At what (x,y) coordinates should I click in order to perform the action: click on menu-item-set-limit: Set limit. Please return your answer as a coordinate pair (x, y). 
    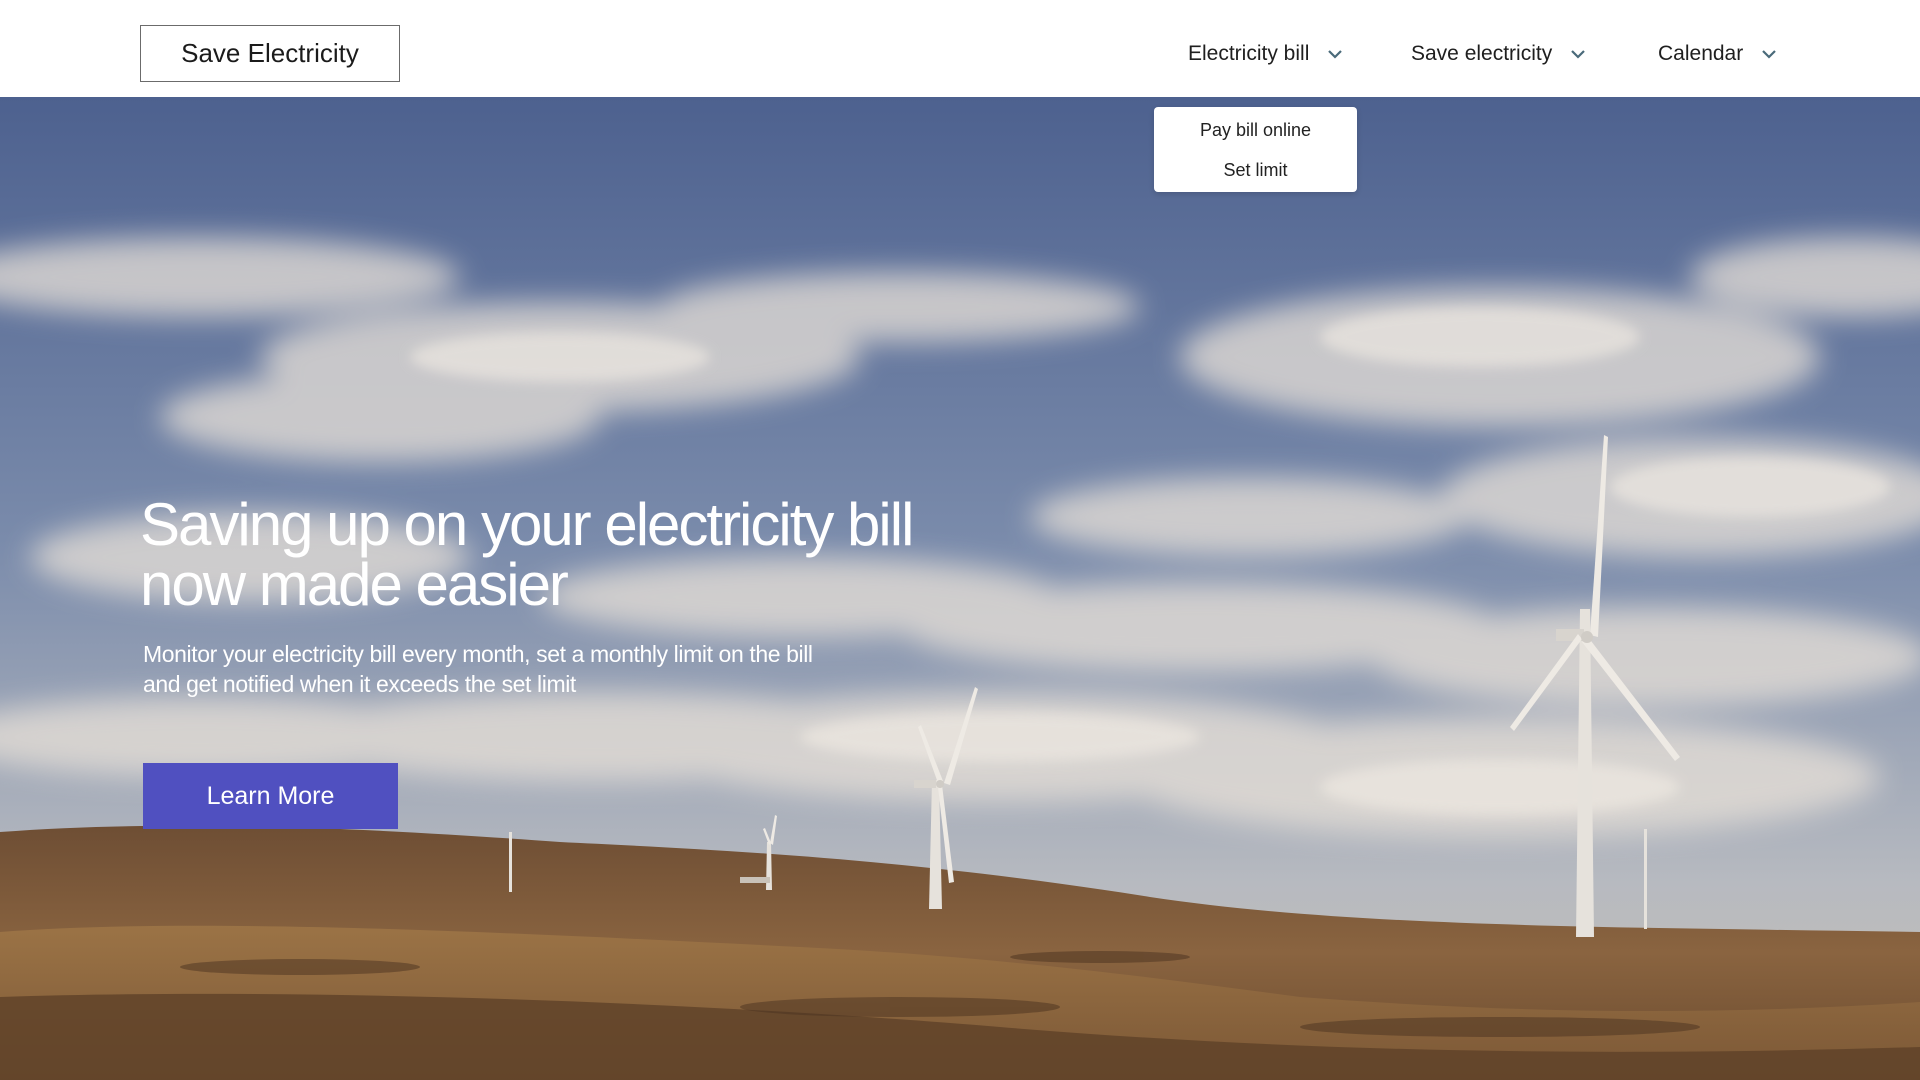
    Looking at the image, I should click on (1255, 170).